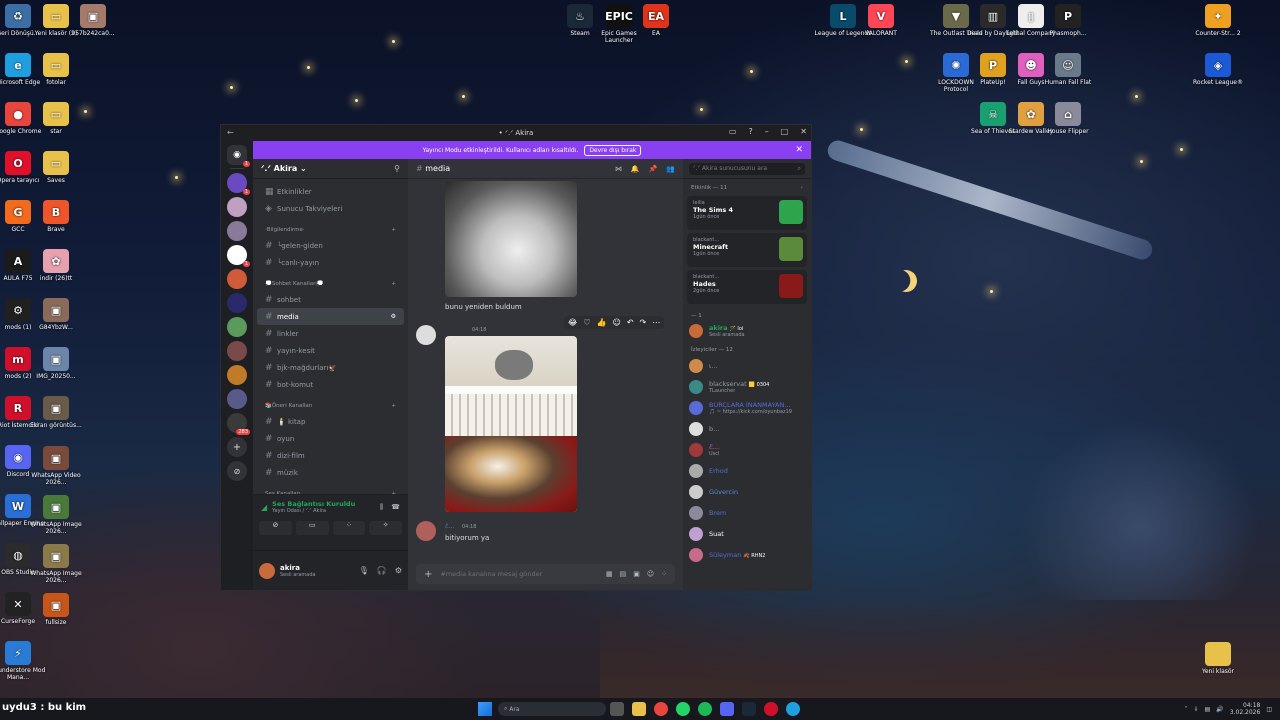  What do you see at coordinates (330, 438) in the screenshot?
I see `channel-item: # oyun` at bounding box center [330, 438].